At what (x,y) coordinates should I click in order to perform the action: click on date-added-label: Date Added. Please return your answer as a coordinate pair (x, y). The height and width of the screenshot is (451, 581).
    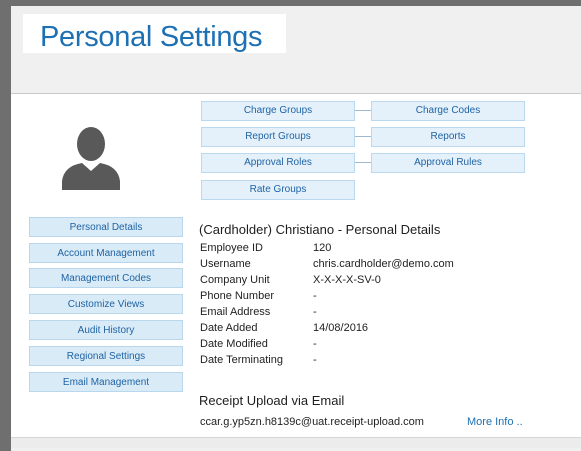
    Looking at the image, I should click on (229, 328).